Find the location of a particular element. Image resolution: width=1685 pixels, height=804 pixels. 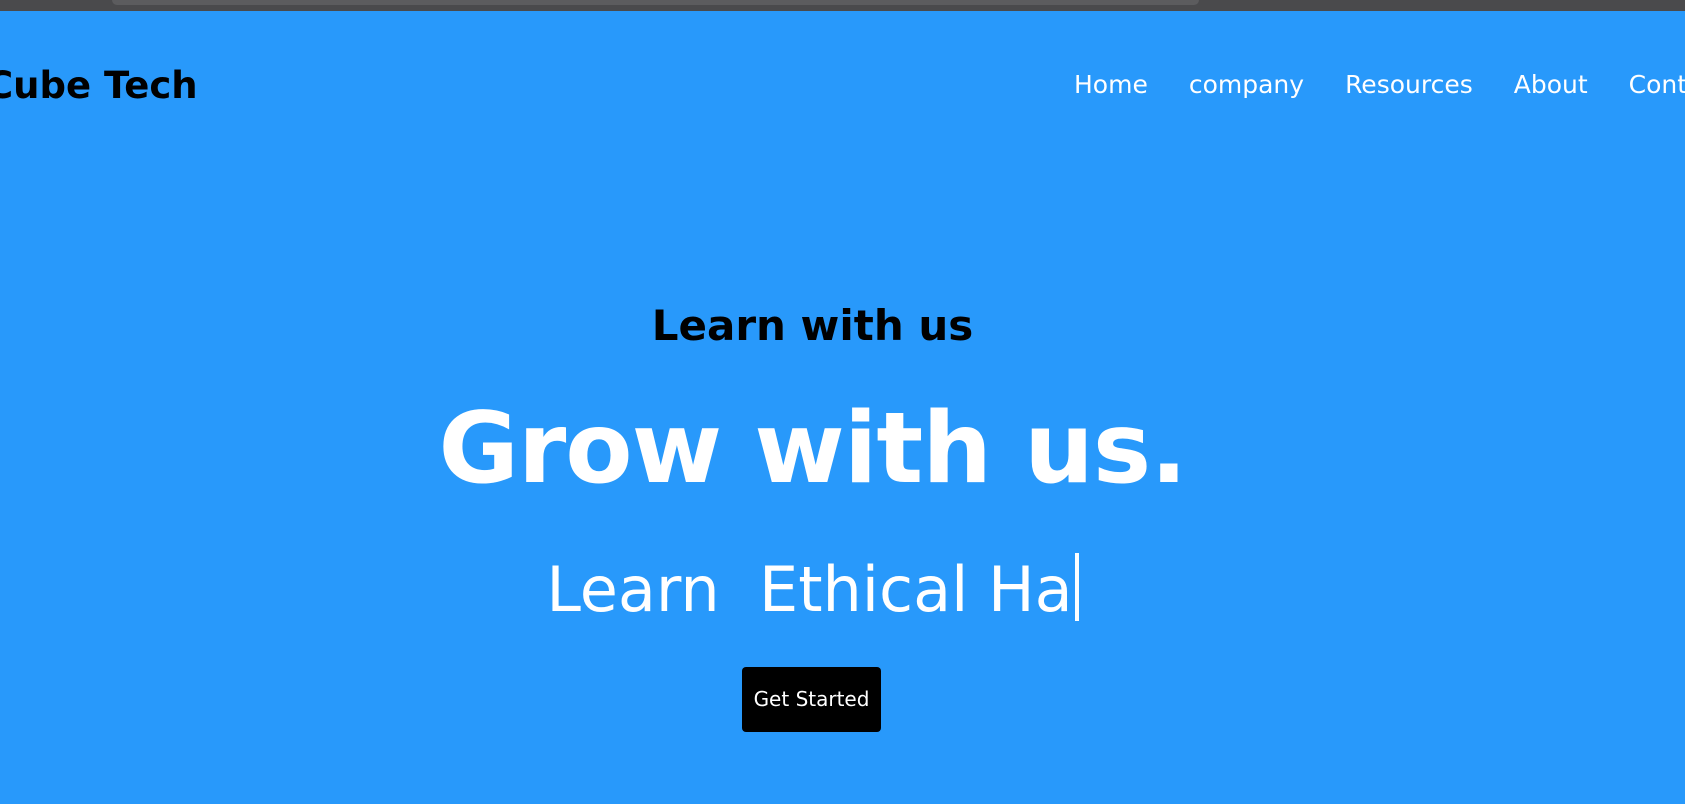

site-logo: Cube Tech is located at coordinates (99, 86).